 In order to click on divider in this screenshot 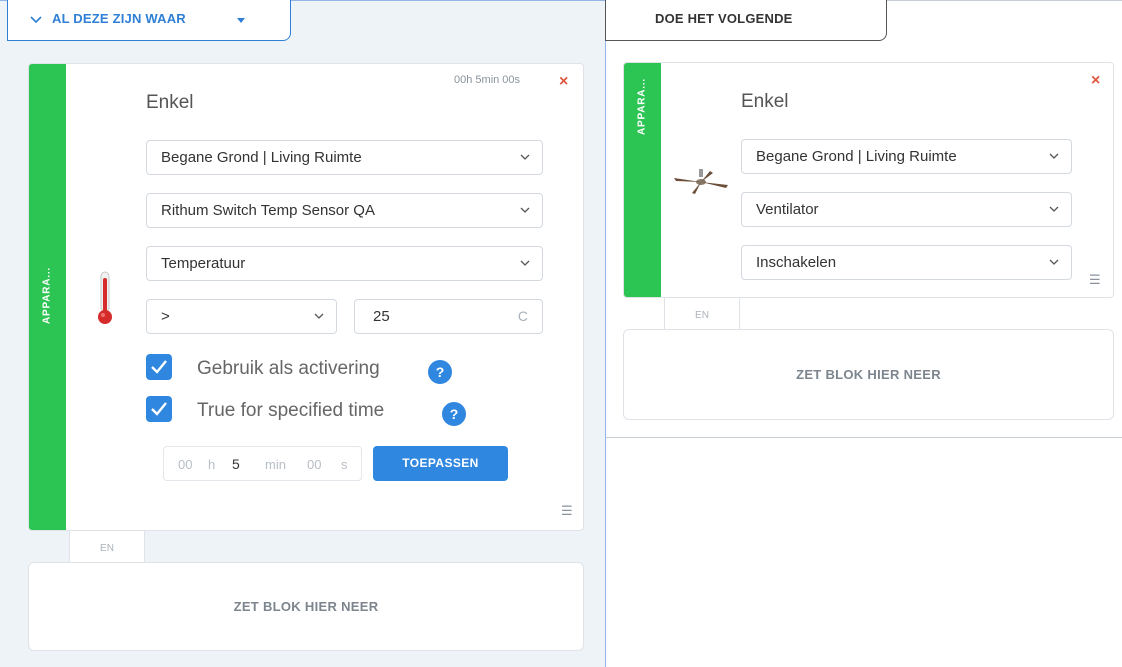, I will do `click(1004, 0)`.